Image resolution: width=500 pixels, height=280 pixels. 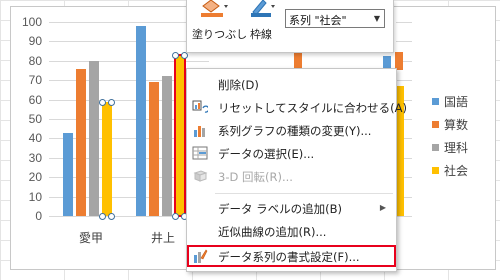 What do you see at coordinates (200, 153) in the screenshot?
I see `select-data-icon` at bounding box center [200, 153].